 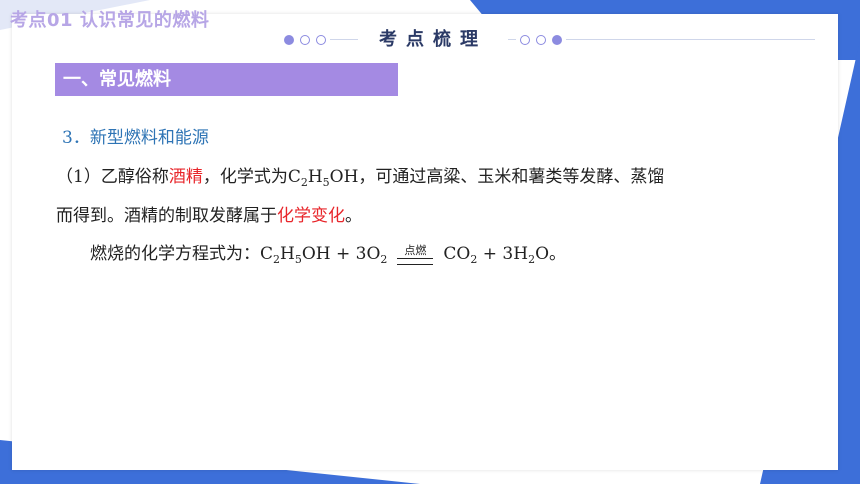 I want to click on equals-sign, so click(x=415, y=261).